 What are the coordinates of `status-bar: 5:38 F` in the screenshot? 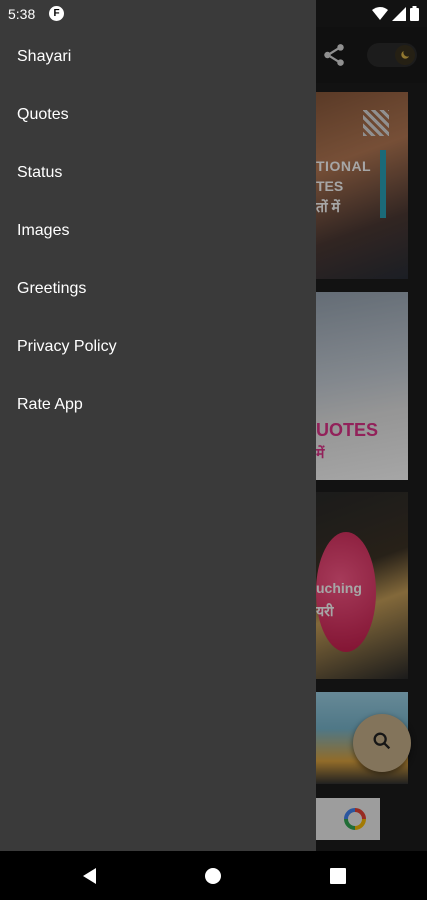 It's located at (213, 13).